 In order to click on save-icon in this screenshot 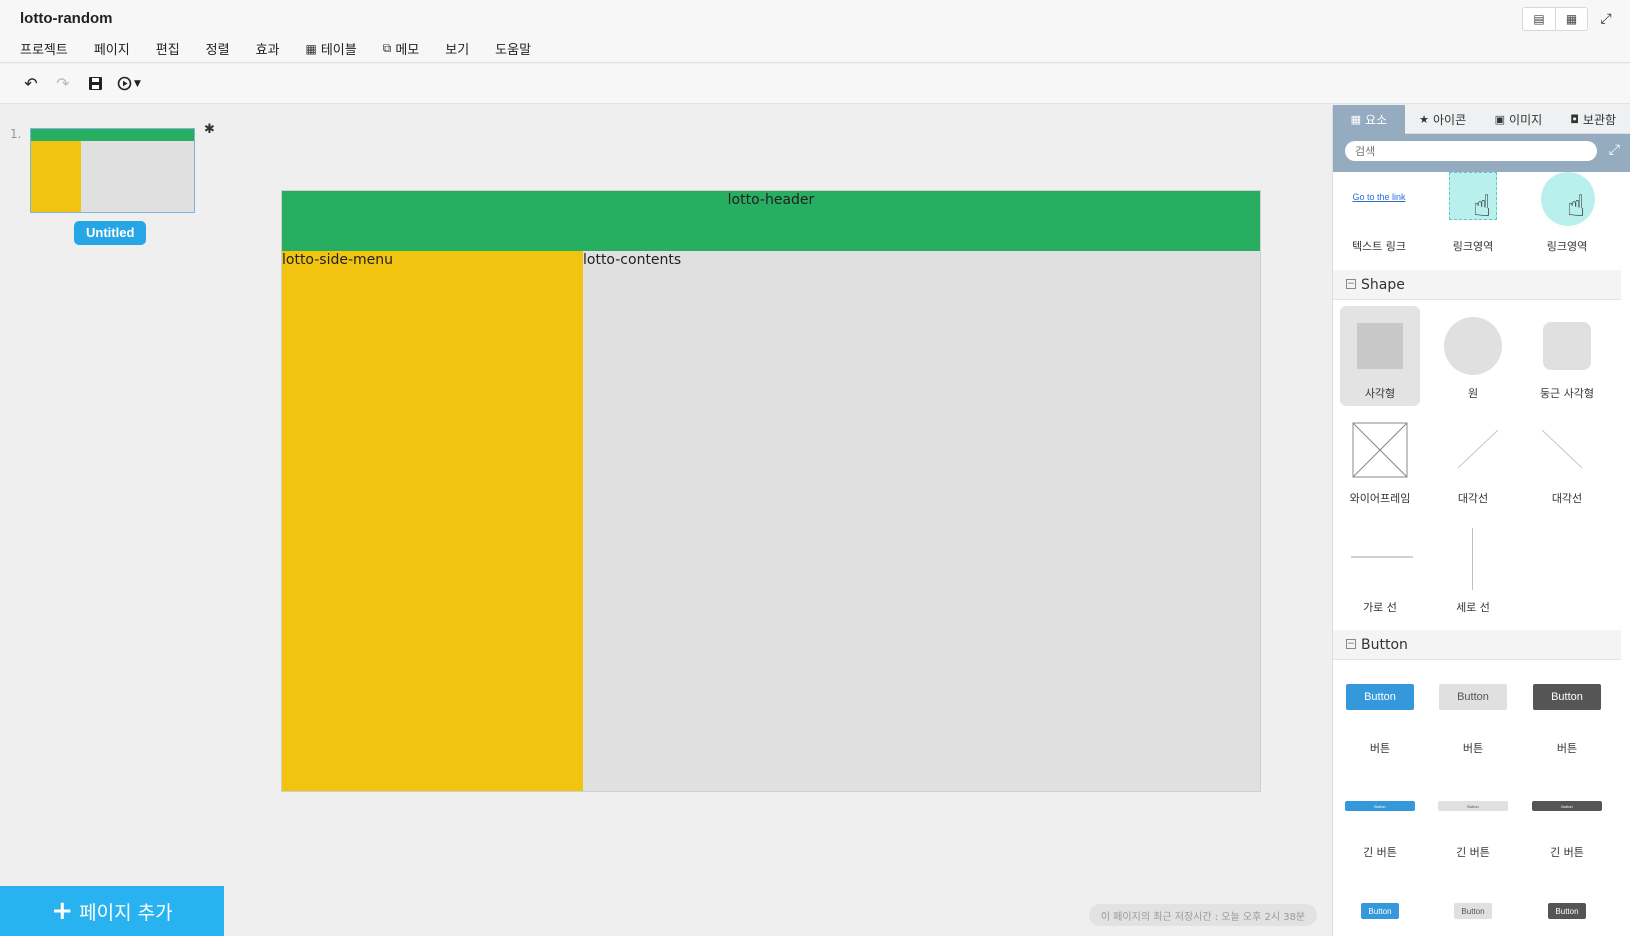, I will do `click(95, 84)`.